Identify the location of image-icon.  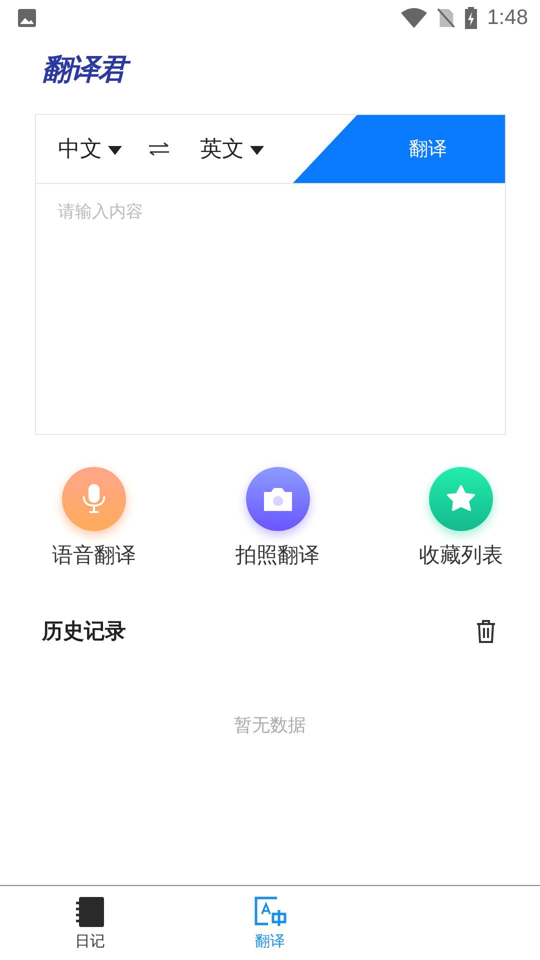
(27, 18).